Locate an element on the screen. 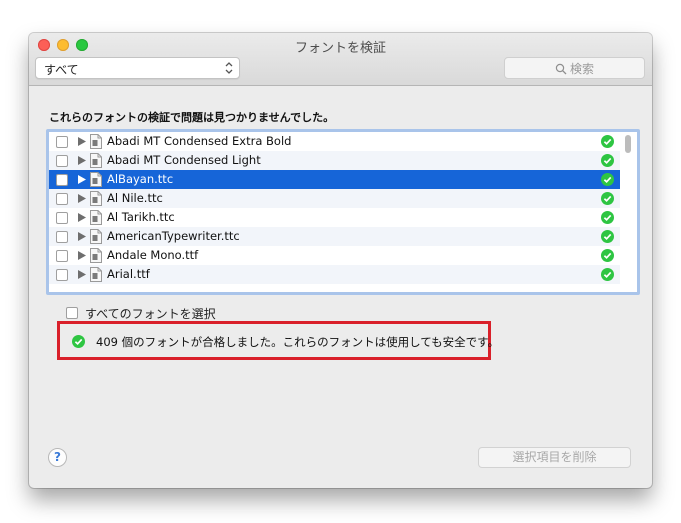 Image resolution: width=681 pixels, height=523 pixels. checkbox-icon is located at coordinates (72, 313).